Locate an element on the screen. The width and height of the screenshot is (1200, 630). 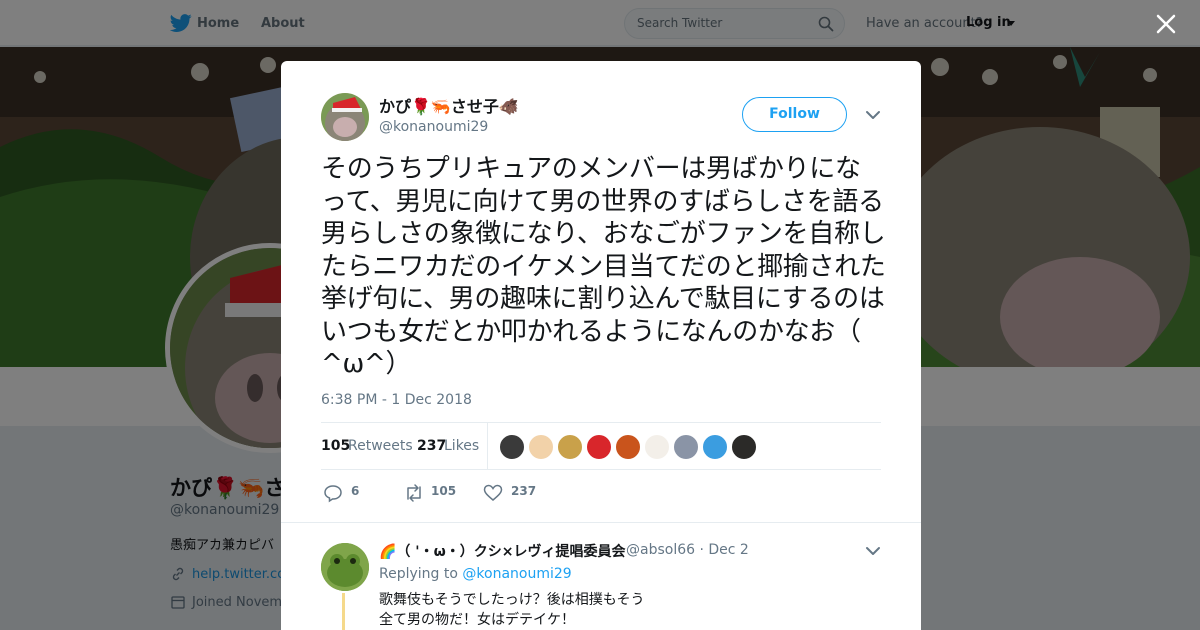
reply-icon is located at coordinates (333, 493).